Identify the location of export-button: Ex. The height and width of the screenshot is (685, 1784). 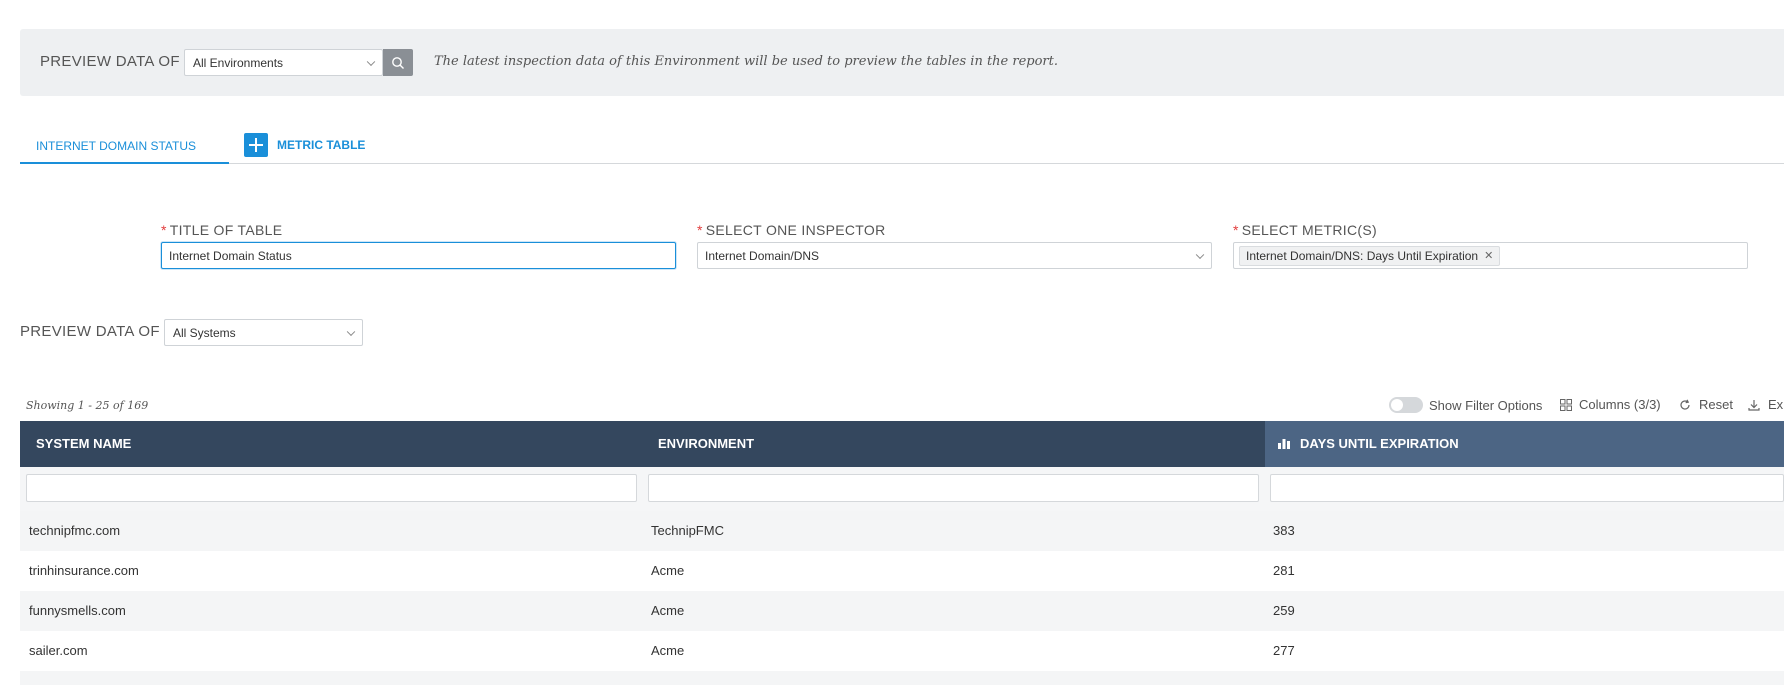
(1765, 404).